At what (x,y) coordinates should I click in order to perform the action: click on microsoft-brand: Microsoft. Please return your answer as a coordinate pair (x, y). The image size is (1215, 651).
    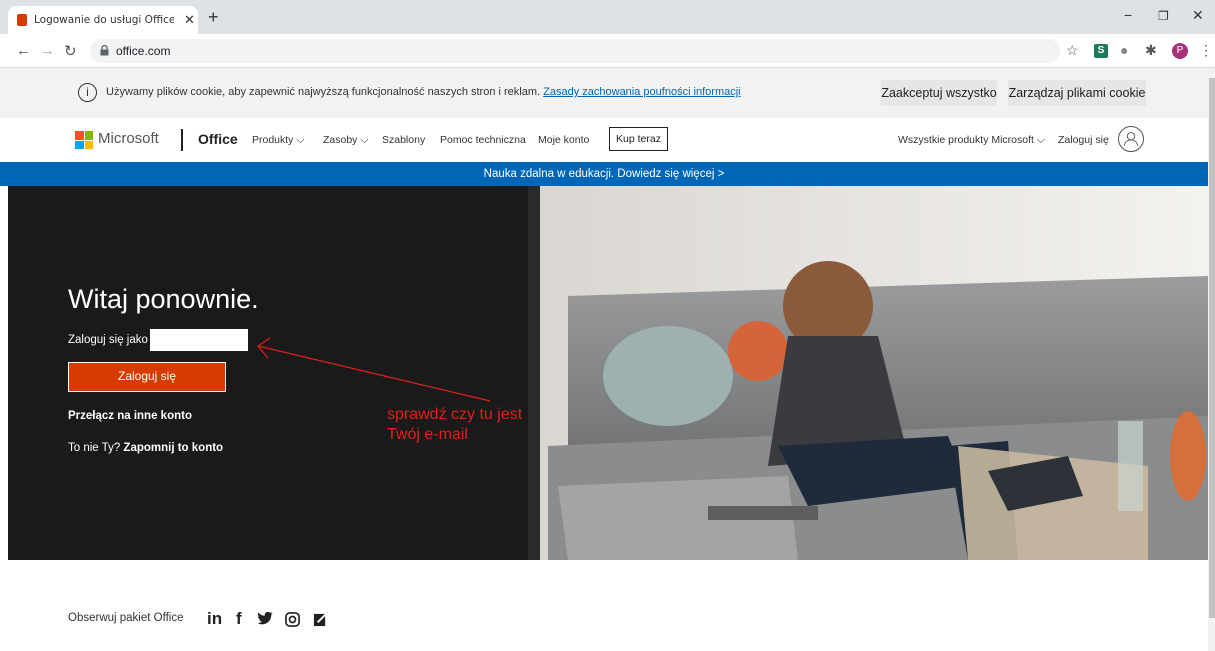
    Looking at the image, I should click on (128, 138).